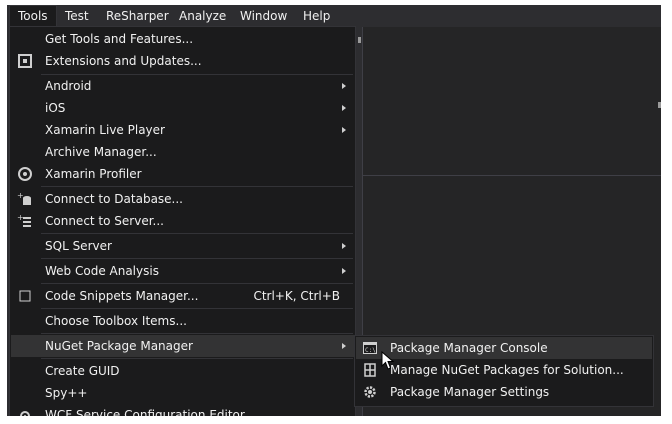 This screenshot has height=424, width=672. I want to click on extensions-icon, so click(25, 61).